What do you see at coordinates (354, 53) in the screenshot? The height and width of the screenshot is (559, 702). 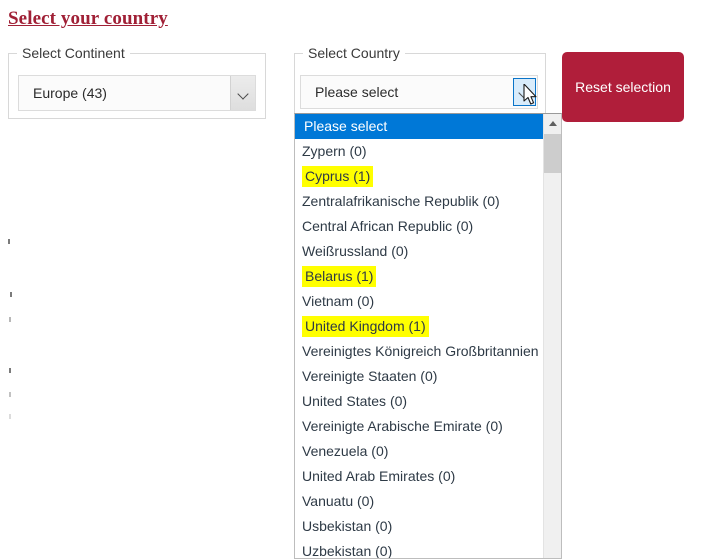 I see `country-legend: Select Country` at bounding box center [354, 53].